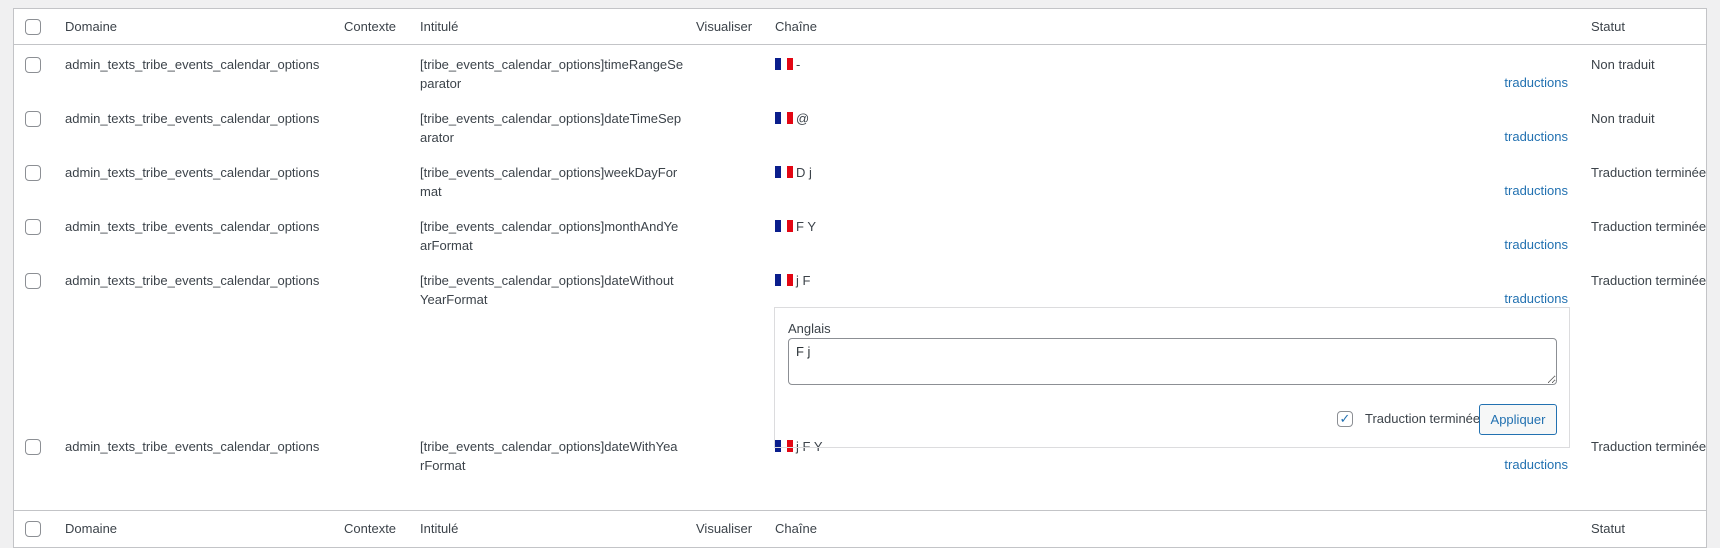 The width and height of the screenshot is (1720, 548). What do you see at coordinates (441, 83) in the screenshot?
I see `title-line-2: parator` at bounding box center [441, 83].